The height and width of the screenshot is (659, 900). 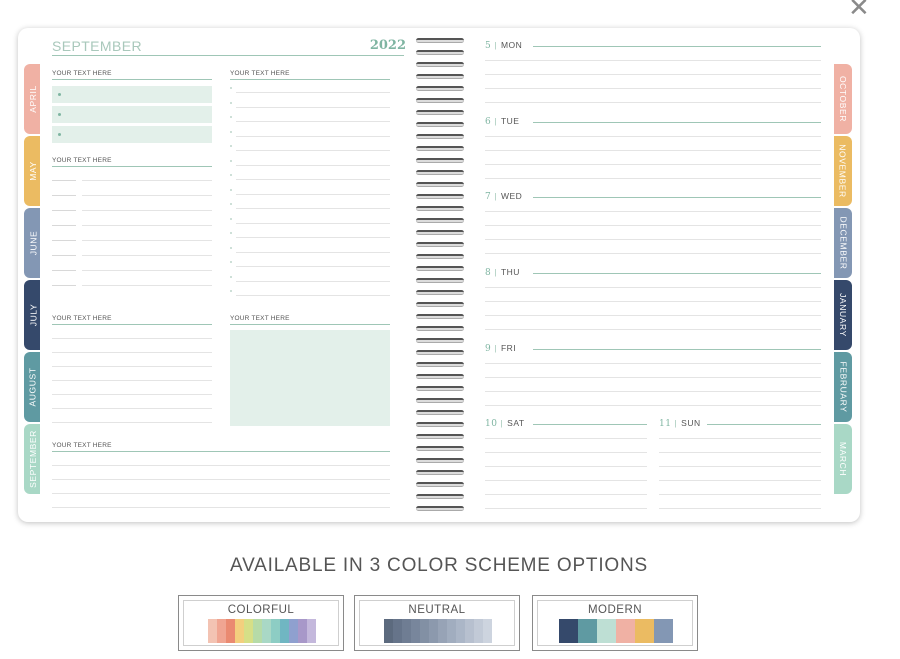 What do you see at coordinates (387, 45) in the screenshot?
I see `year-label: 2022` at bounding box center [387, 45].